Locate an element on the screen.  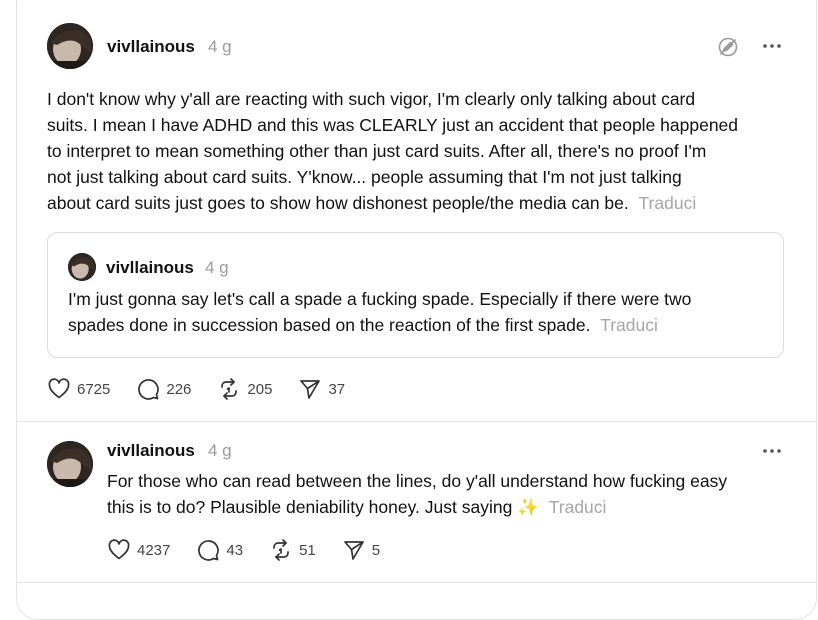
repost-count: 205 is located at coordinates (260, 389).